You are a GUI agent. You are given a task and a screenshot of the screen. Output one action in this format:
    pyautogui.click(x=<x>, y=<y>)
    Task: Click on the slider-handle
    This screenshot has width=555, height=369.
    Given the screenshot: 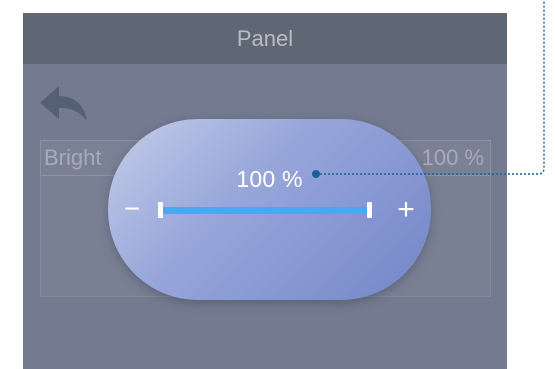 What is the action you would take?
    pyautogui.click(x=369, y=210)
    